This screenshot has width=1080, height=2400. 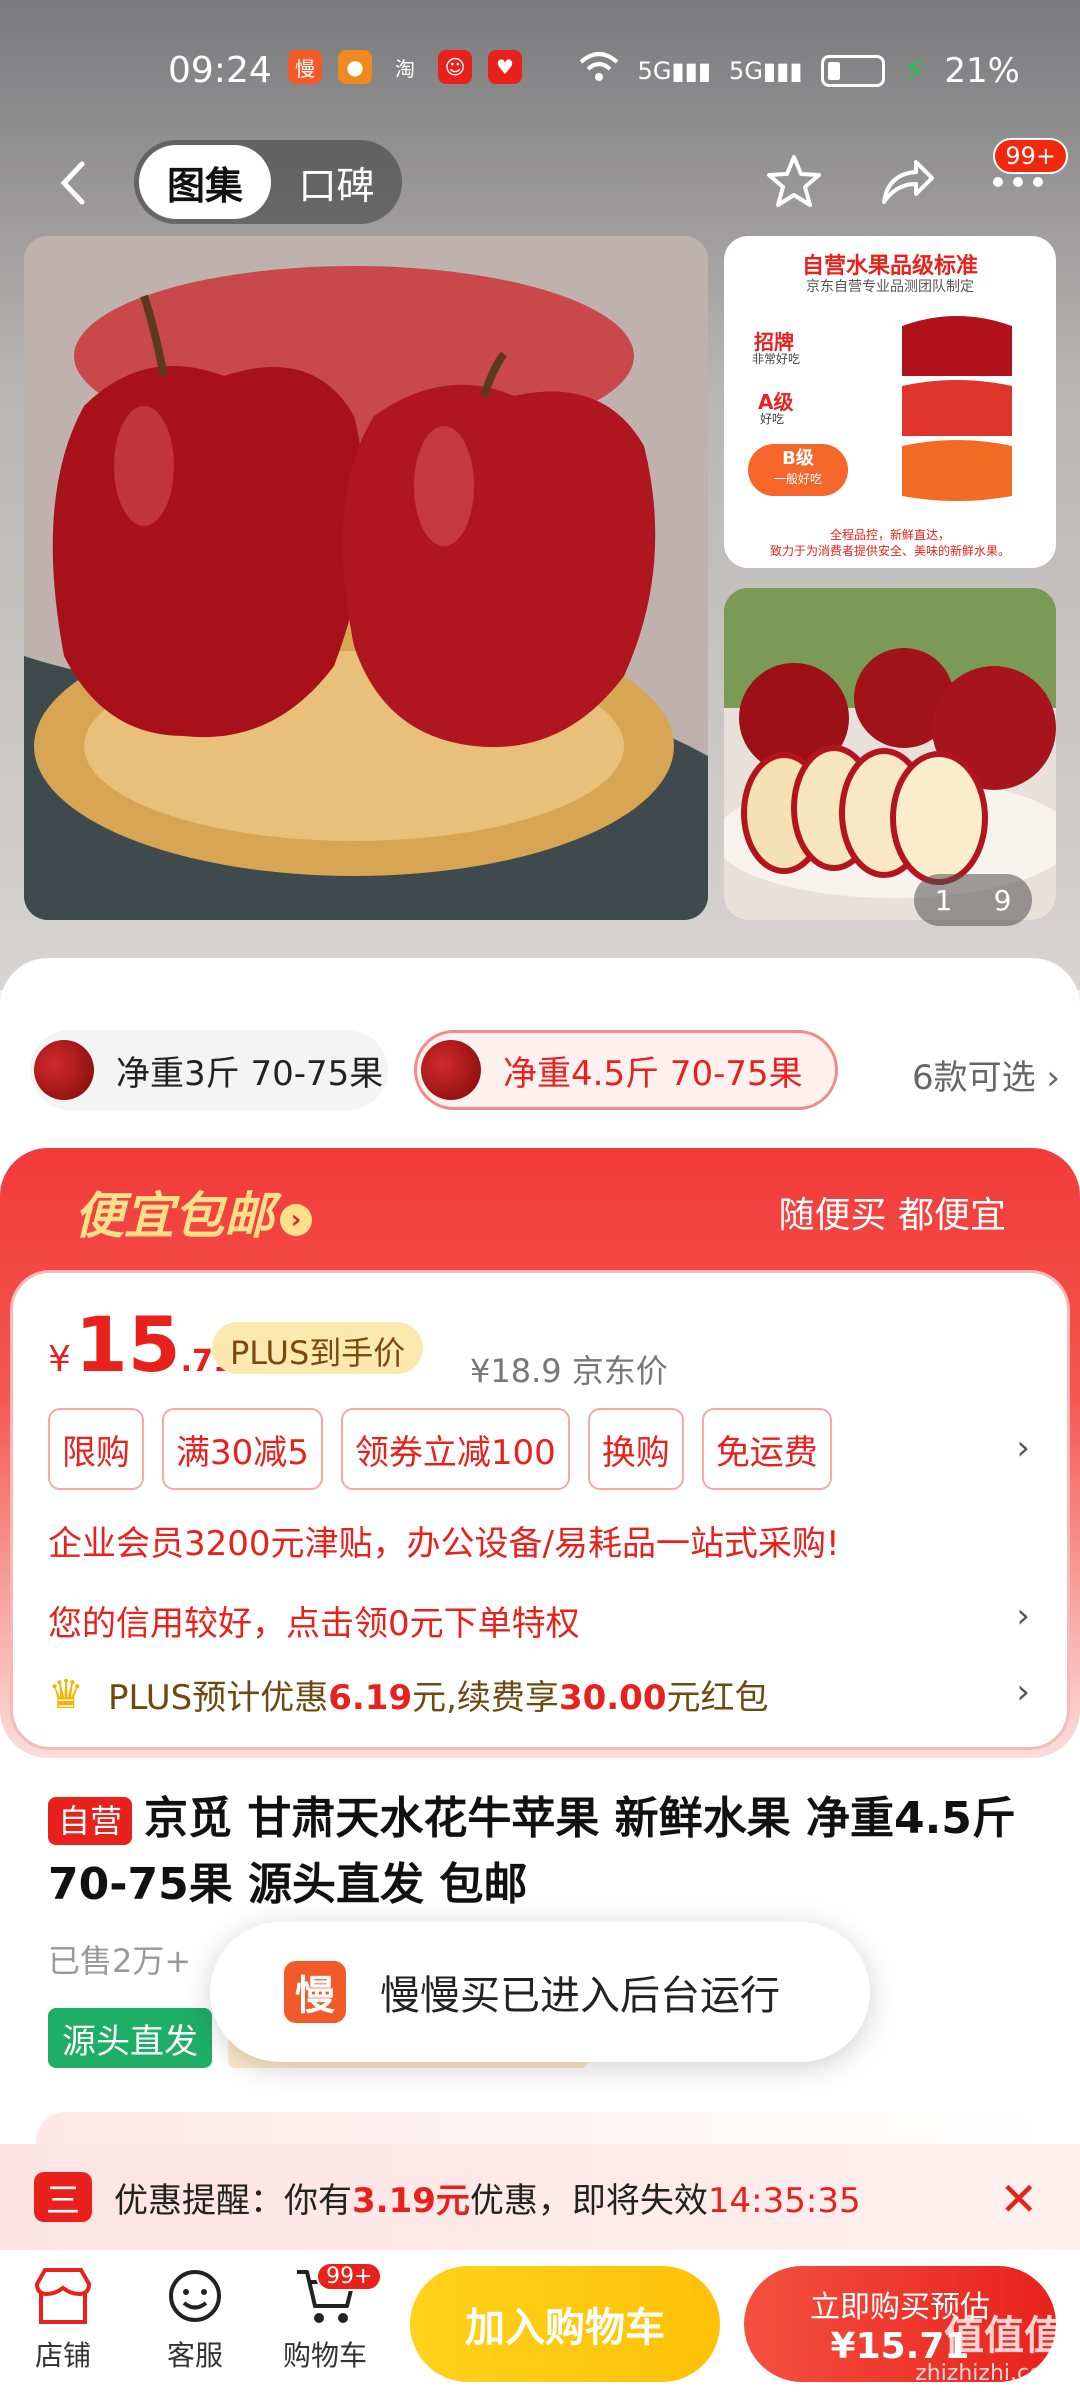 I want to click on variant-option-3jin: 净重3斤 70-75果, so click(x=209, y=1070).